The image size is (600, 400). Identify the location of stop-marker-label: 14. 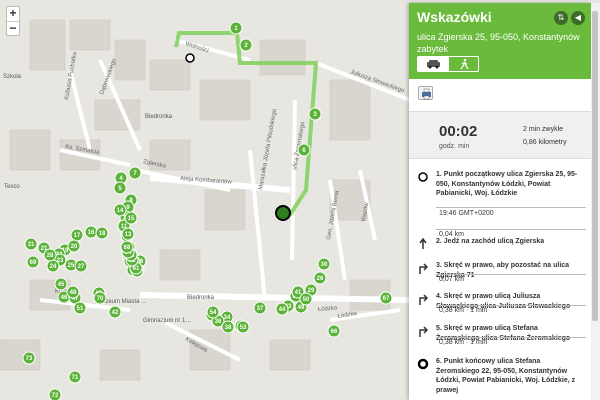
(120, 211).